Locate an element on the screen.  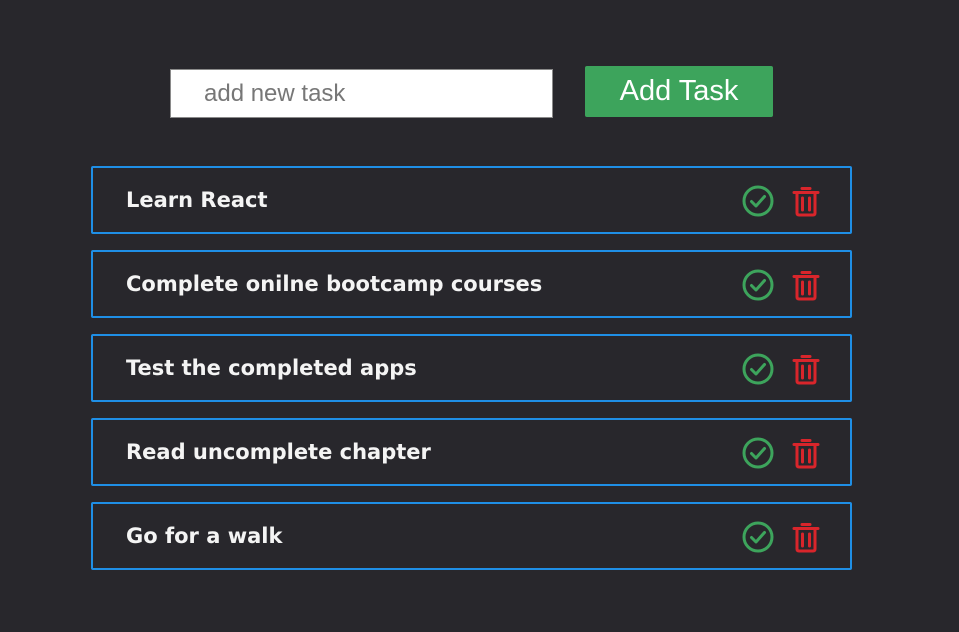
task-item: Learn React is located at coordinates (471, 200).